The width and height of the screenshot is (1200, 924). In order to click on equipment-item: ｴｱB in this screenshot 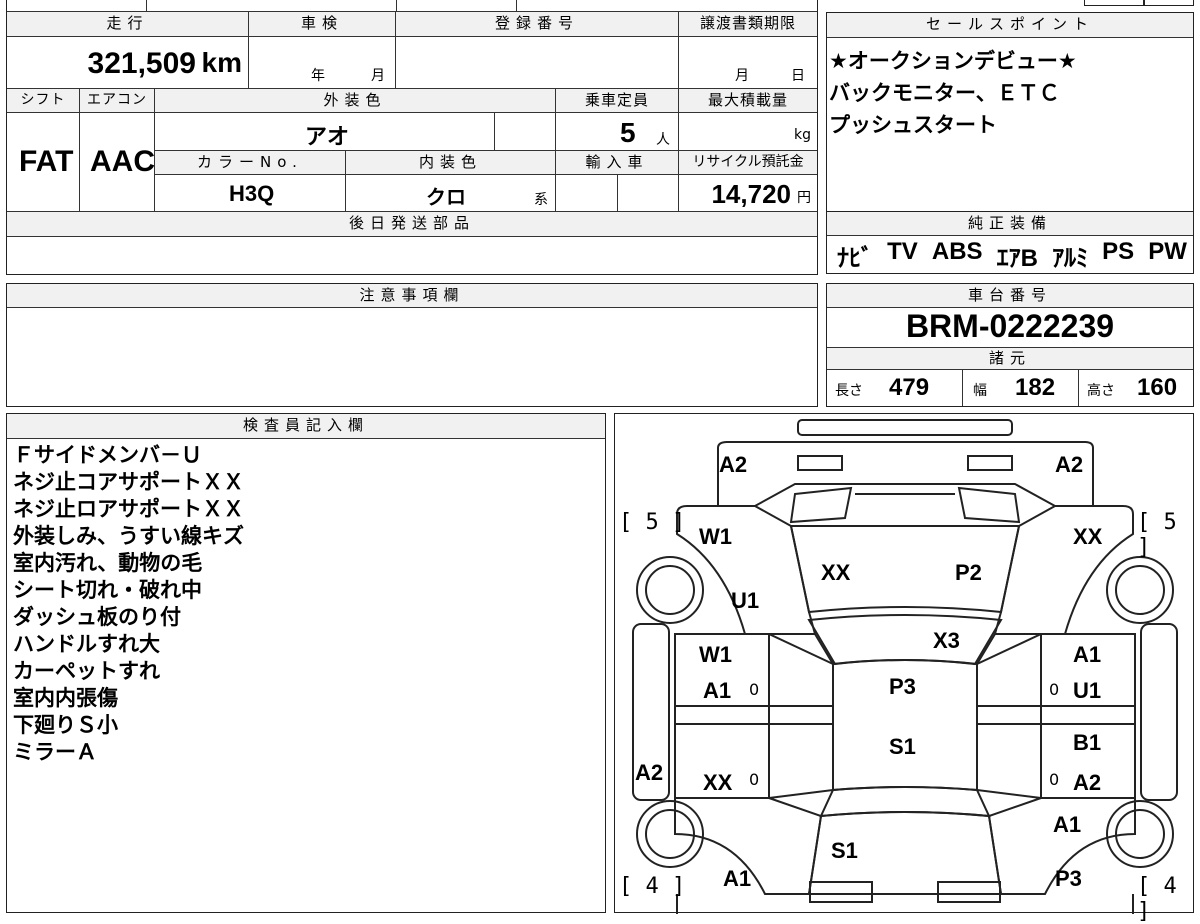, I will do `click(1017, 258)`.